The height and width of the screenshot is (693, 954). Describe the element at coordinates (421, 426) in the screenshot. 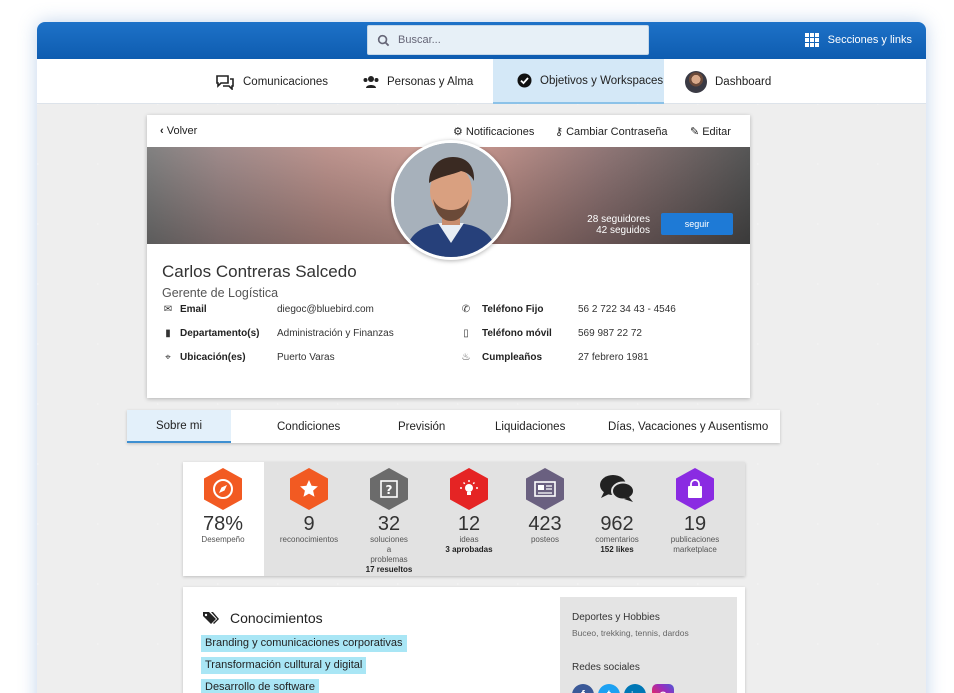

I see `tab-prevision: Previsión` at that location.